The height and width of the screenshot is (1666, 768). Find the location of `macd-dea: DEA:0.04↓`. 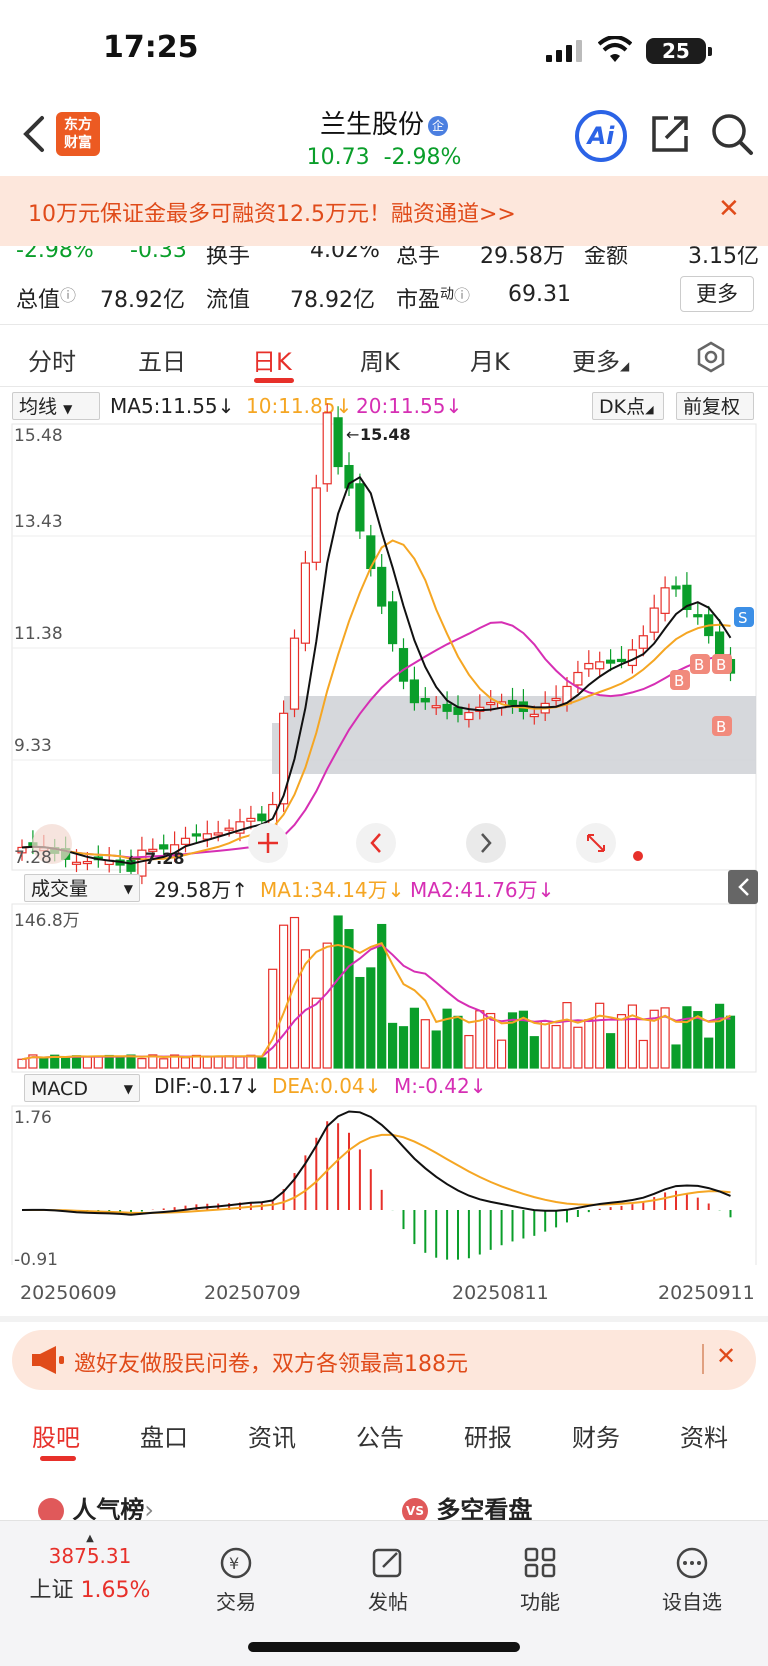

macd-dea: DEA:0.04↓ is located at coordinates (327, 1086).